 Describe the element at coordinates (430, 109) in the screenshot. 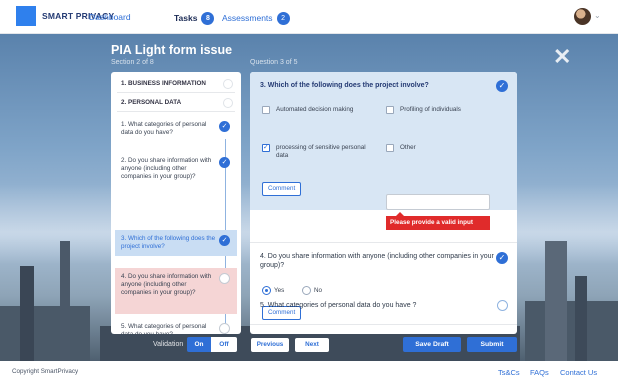

I see `option-label: Profiling of individuals` at that location.